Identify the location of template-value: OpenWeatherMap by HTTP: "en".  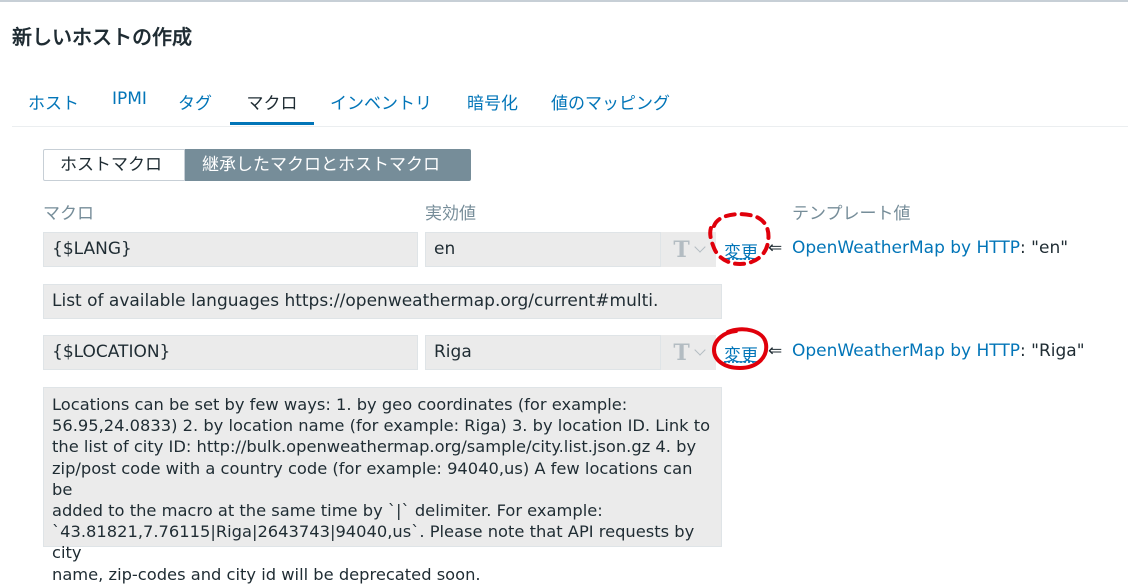
(930, 248).